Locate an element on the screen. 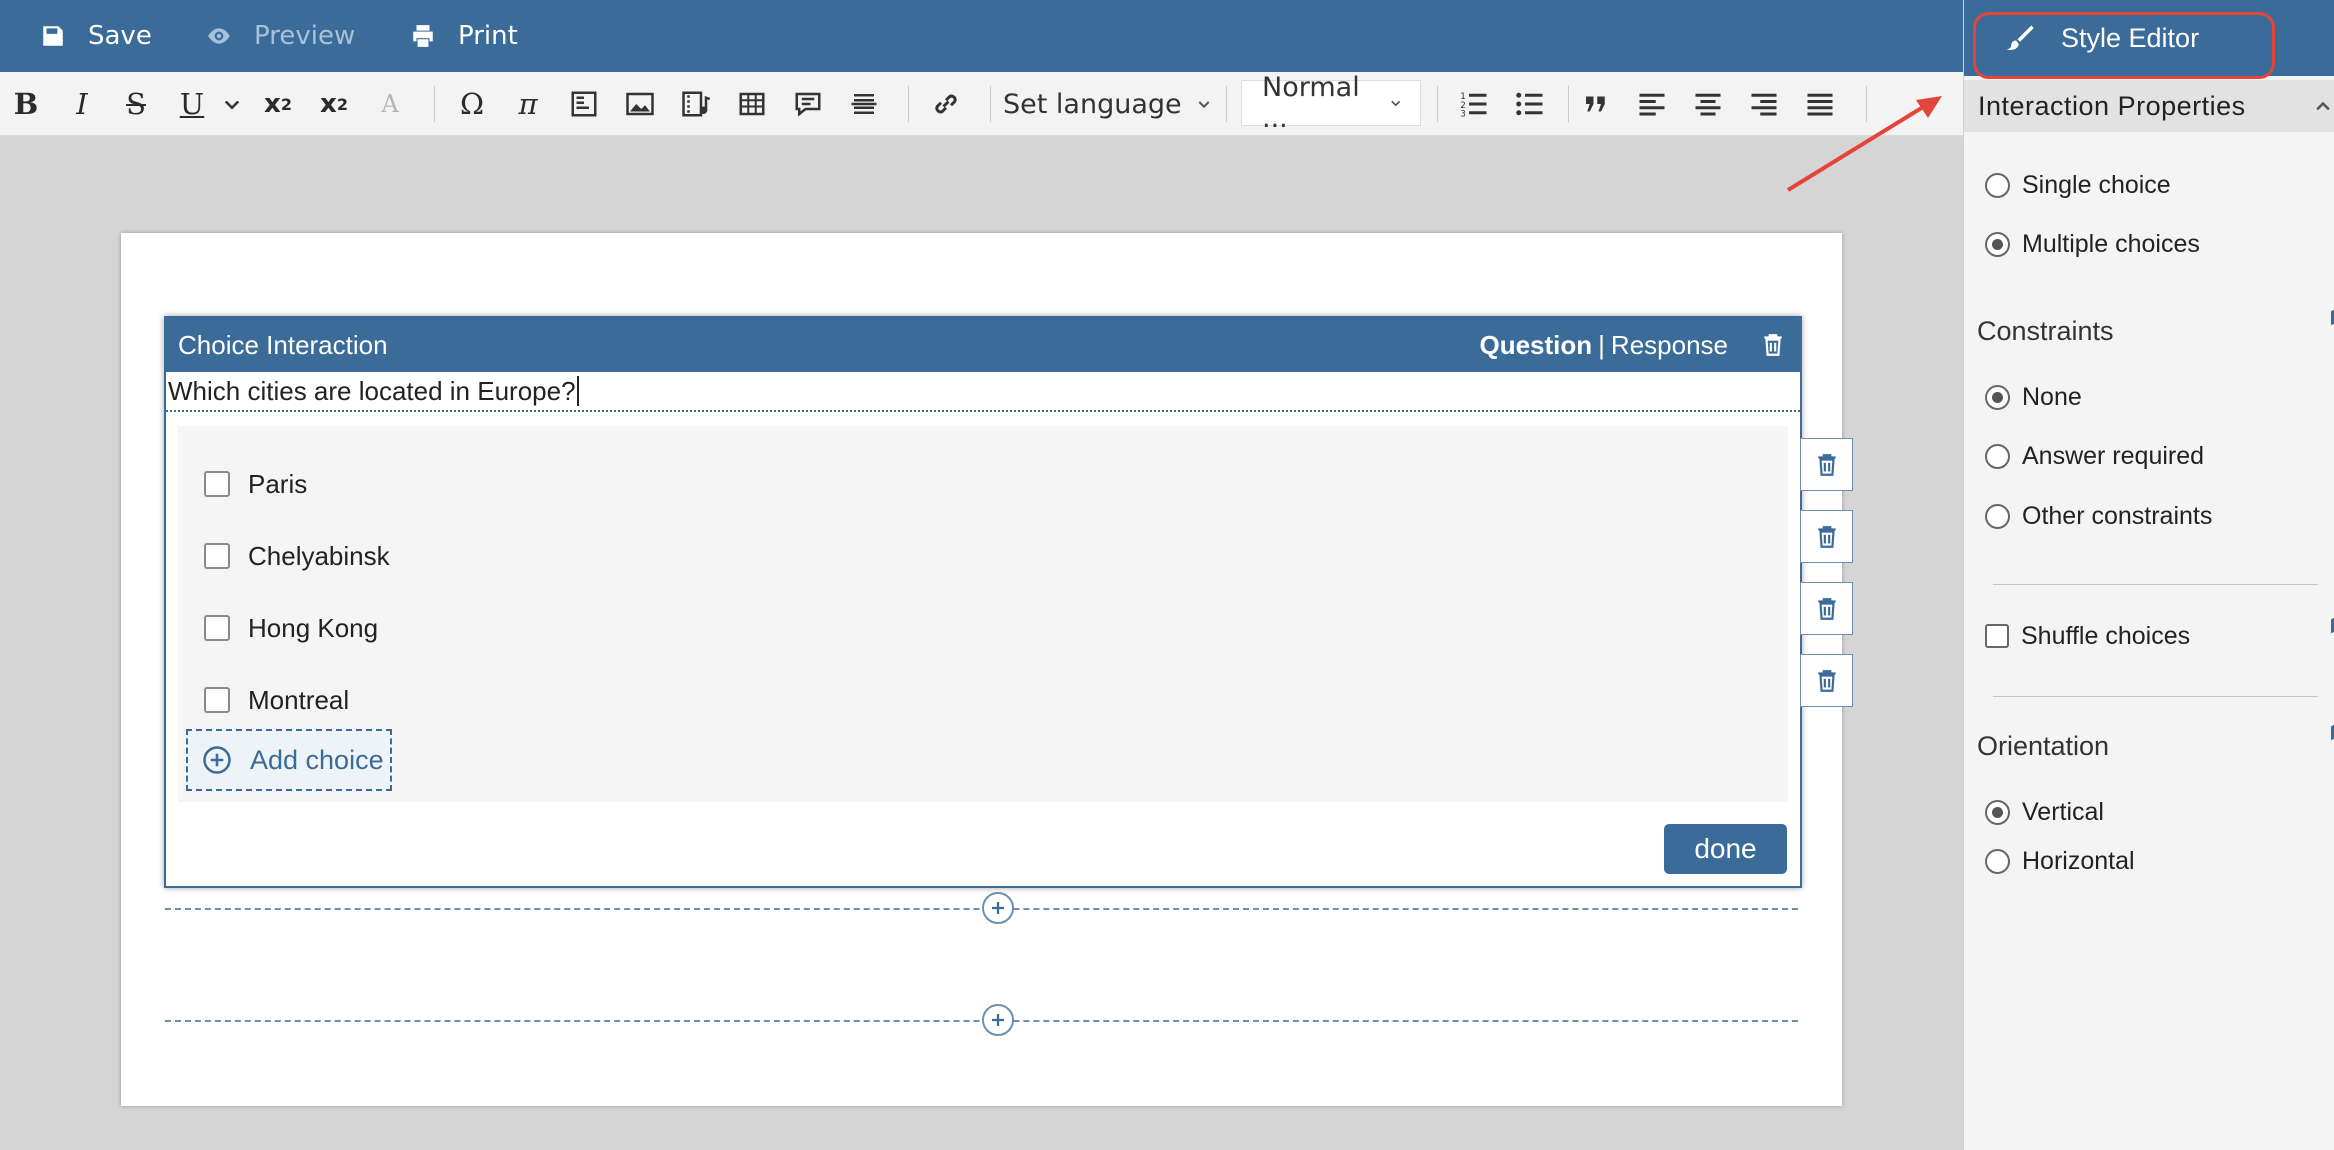  orientation-horizontal-option: Horizontal is located at coordinates (2060, 861).